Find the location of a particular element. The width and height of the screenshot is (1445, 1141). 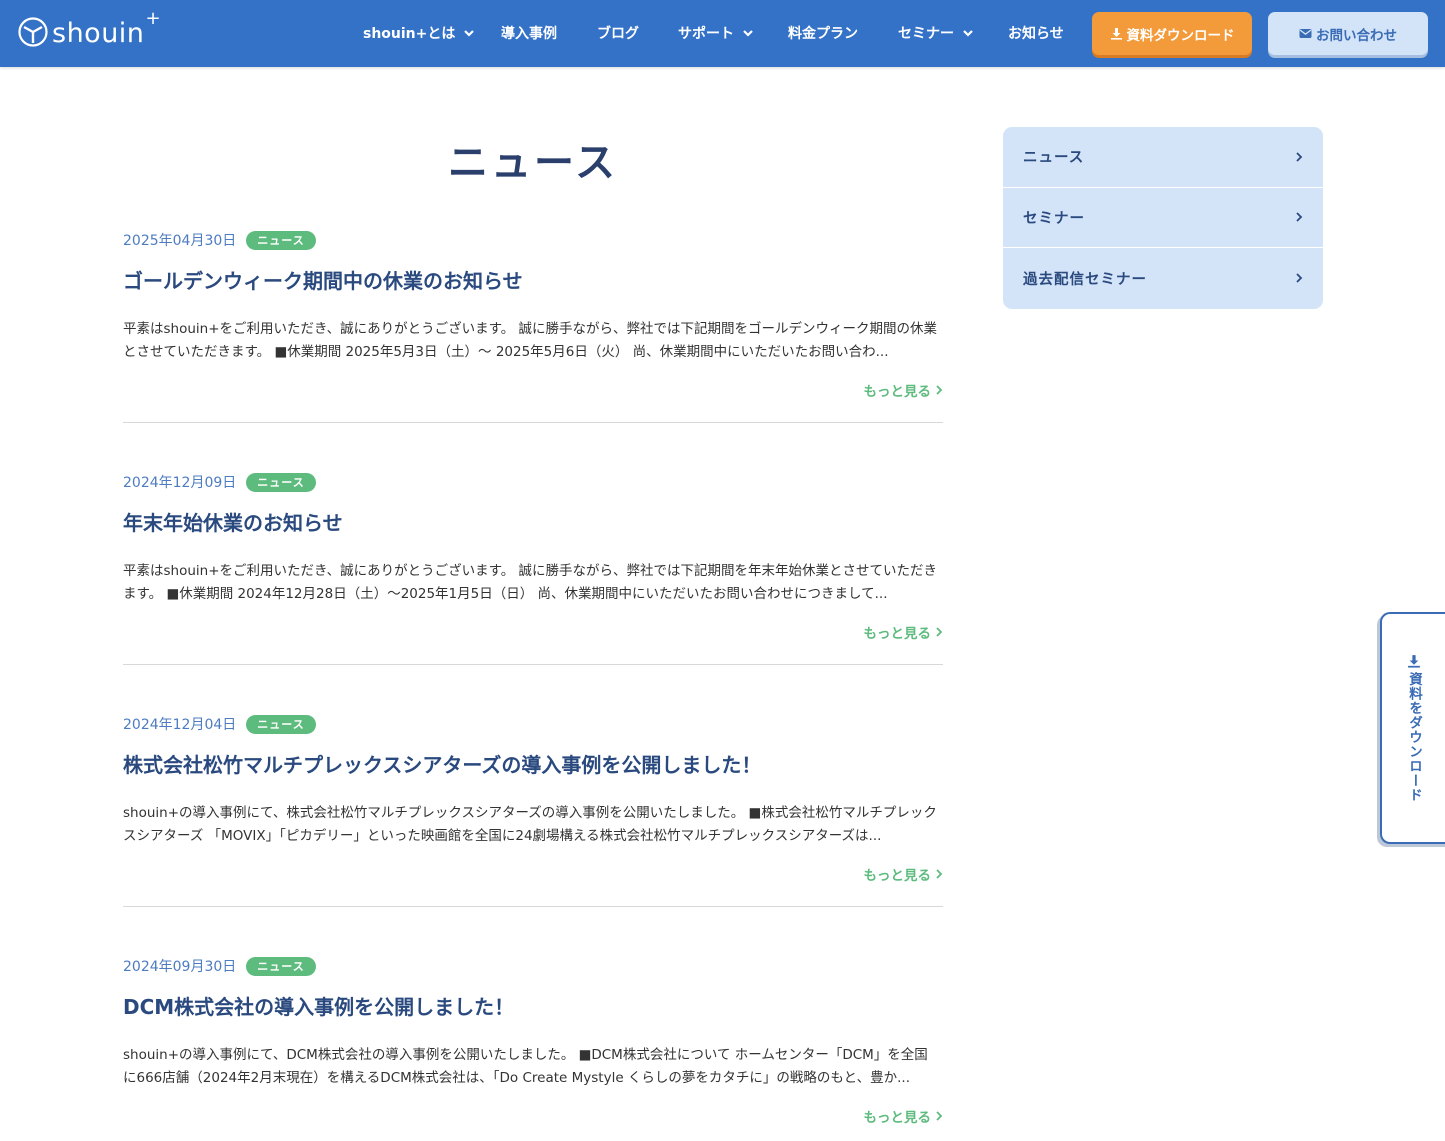

nav-blog: ブログ is located at coordinates (618, 33).